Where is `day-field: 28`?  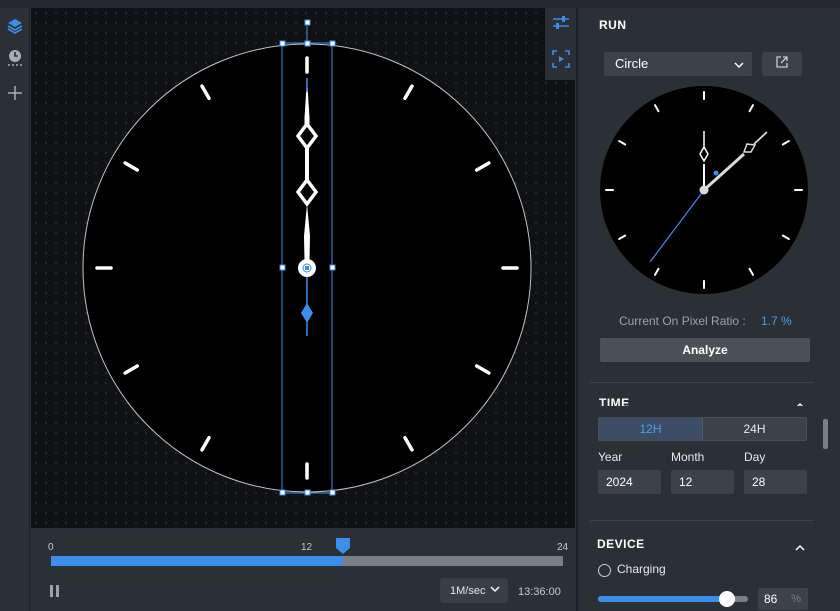
day-field: 28 is located at coordinates (775, 482).